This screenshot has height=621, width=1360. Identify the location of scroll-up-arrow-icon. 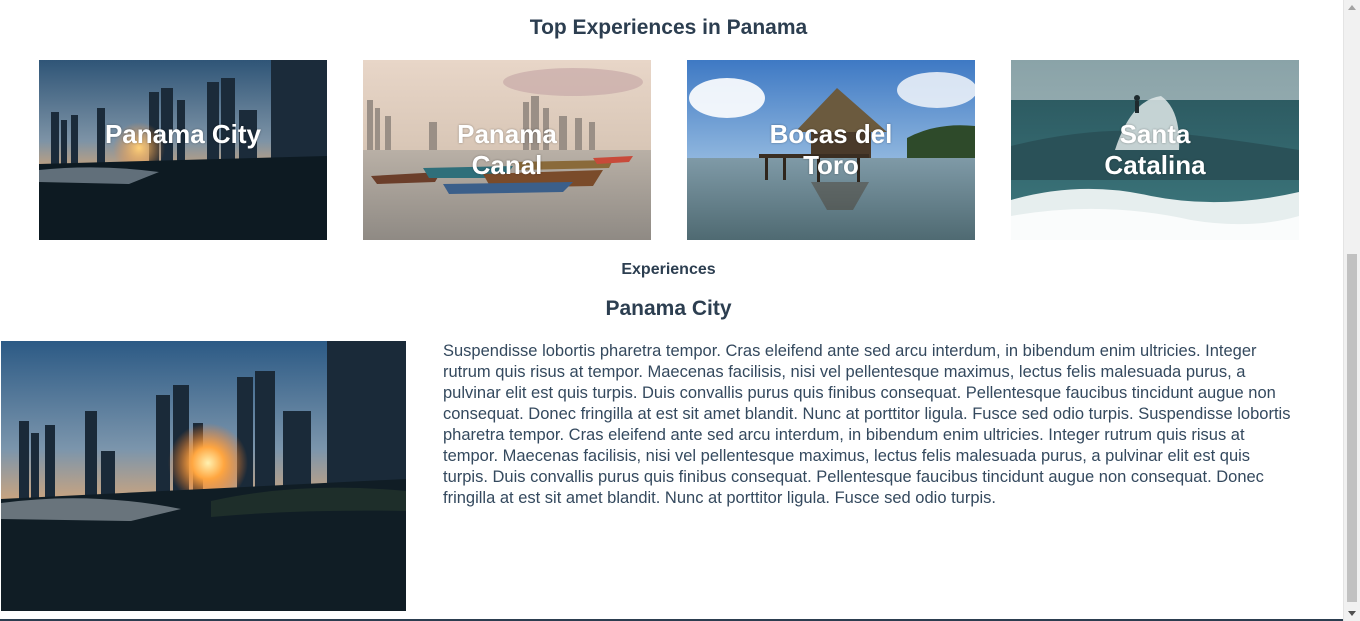
(1352, 7).